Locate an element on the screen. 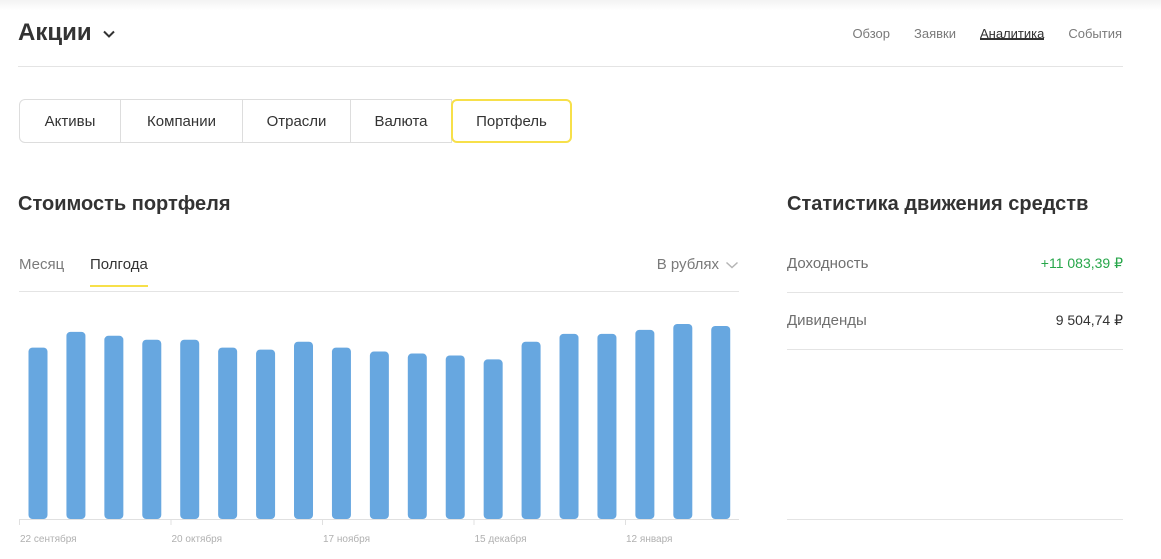  tab-month: Месяц is located at coordinates (41, 271).